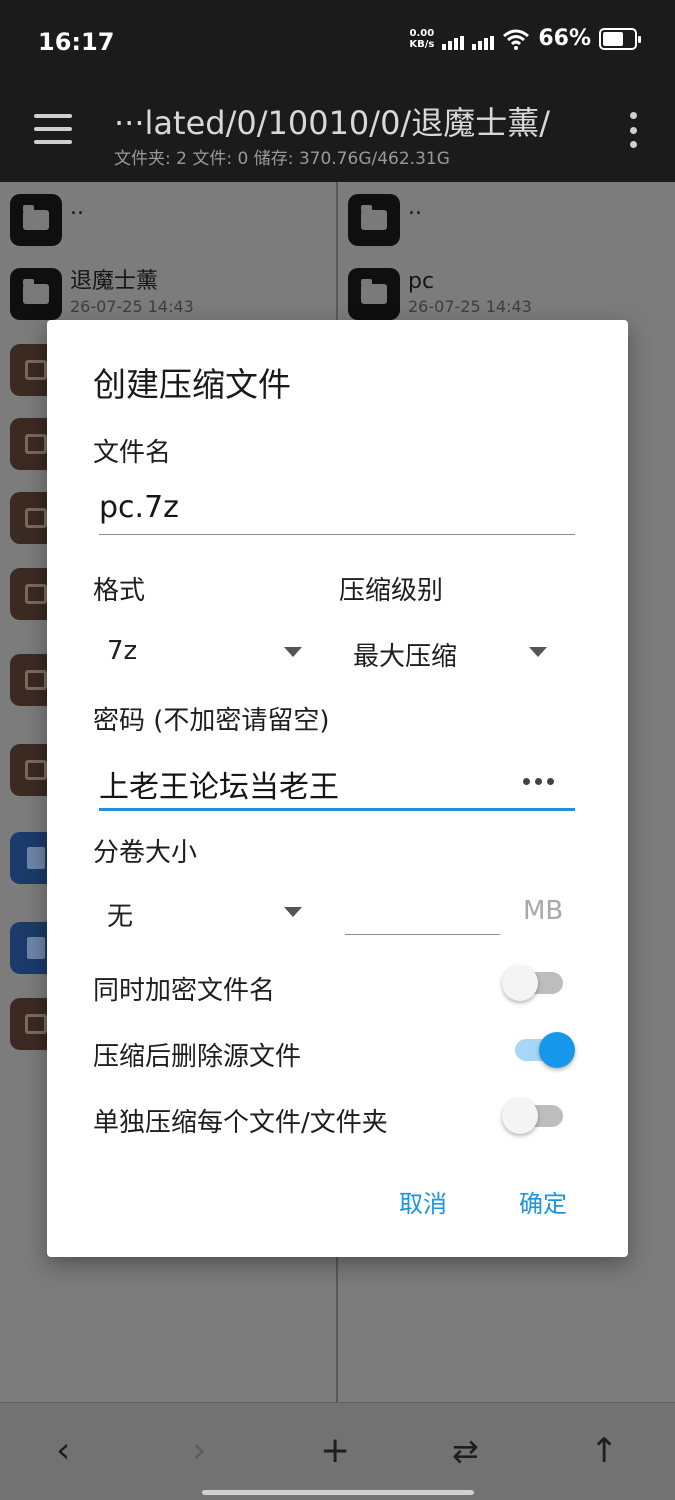 The width and height of the screenshot is (675, 1500). I want to click on menu-icon, so click(53, 129).